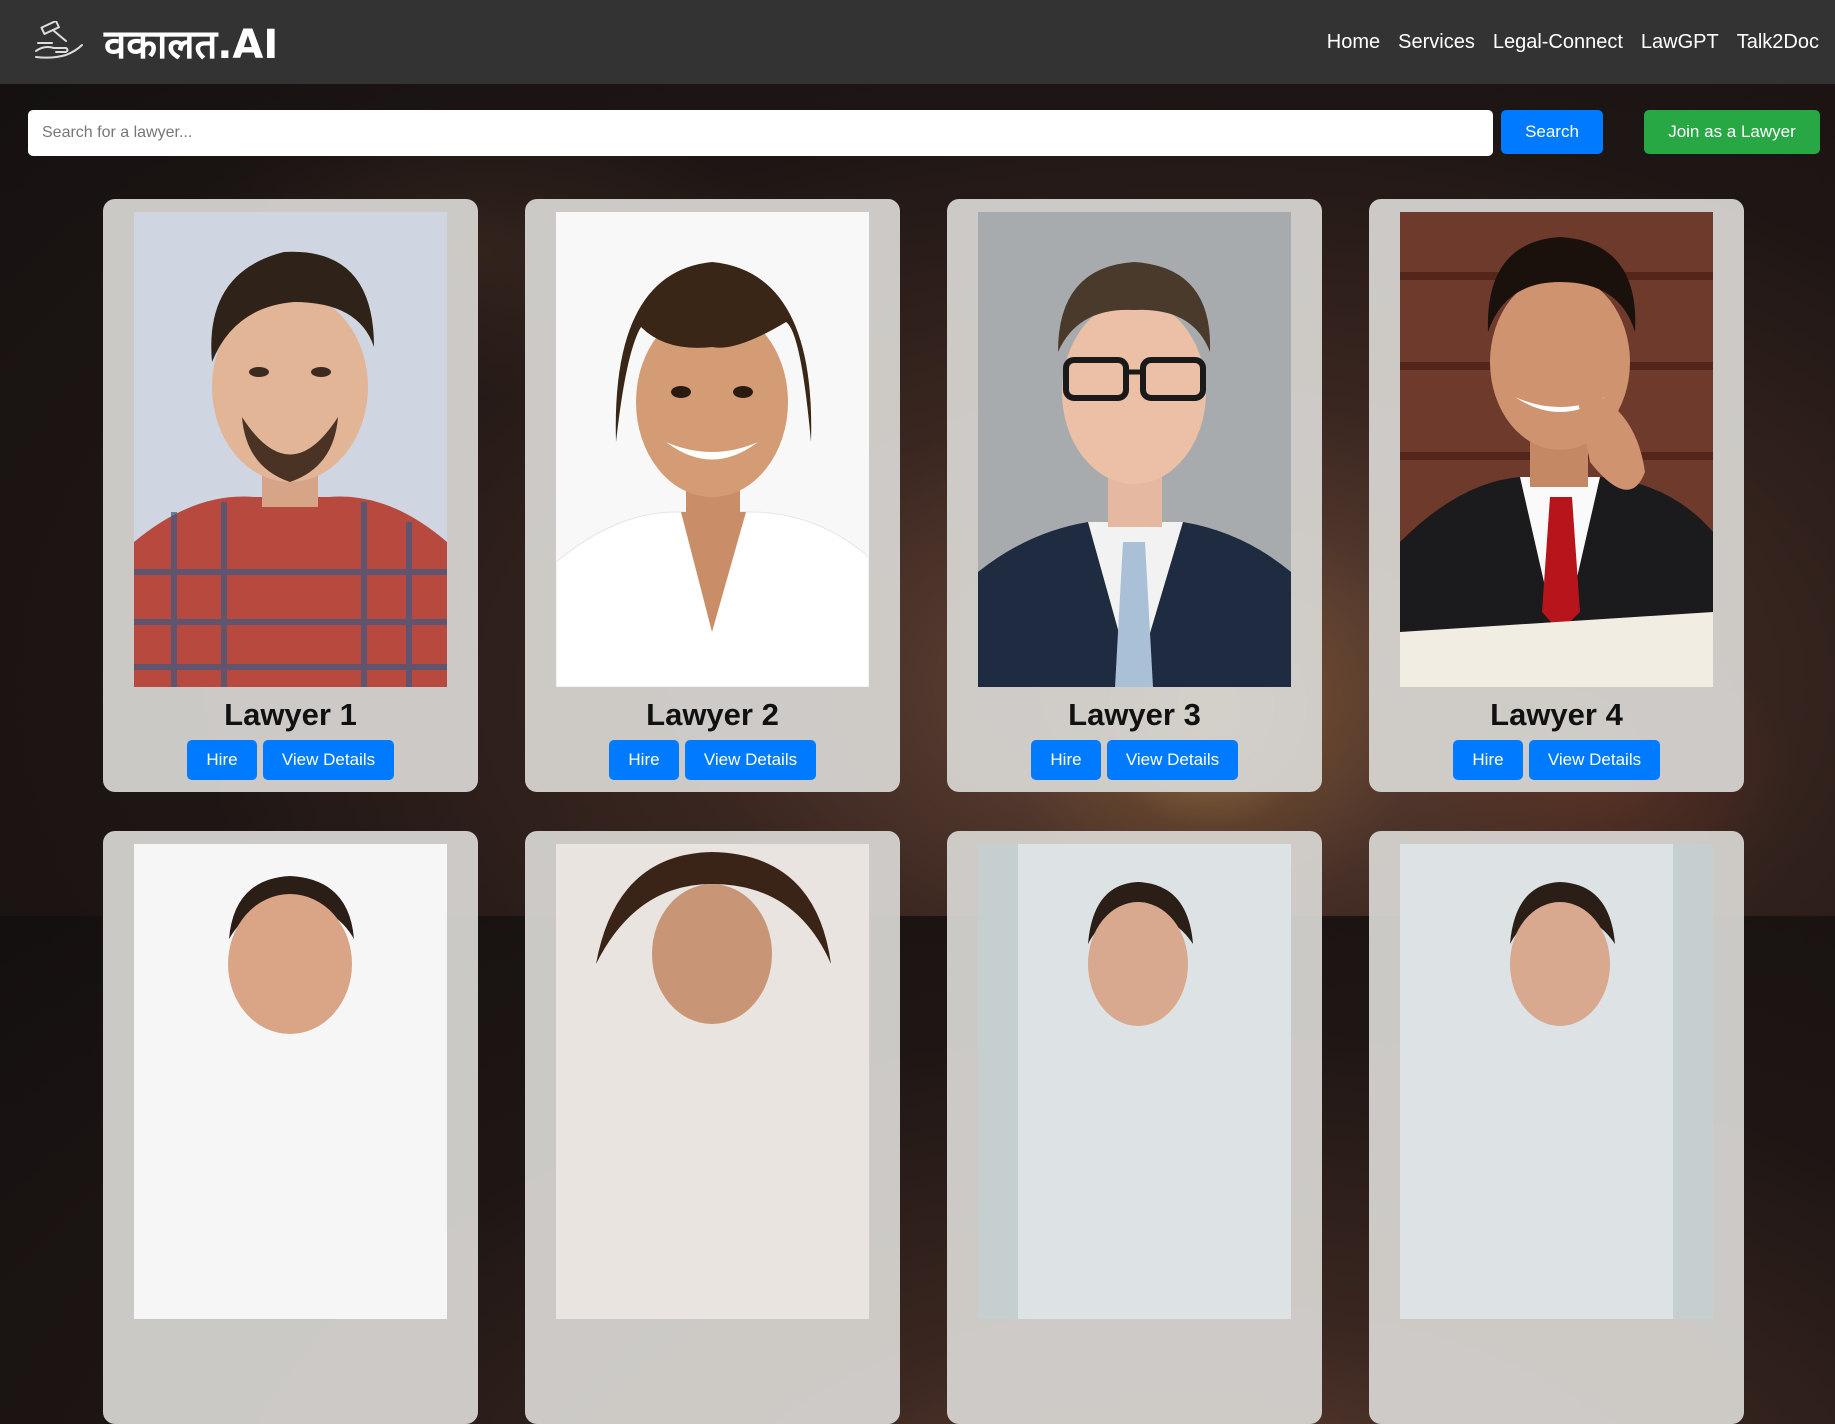  Describe the element at coordinates (1556, 714) in the screenshot. I see `lawyer-name: Lawyer 4` at that location.